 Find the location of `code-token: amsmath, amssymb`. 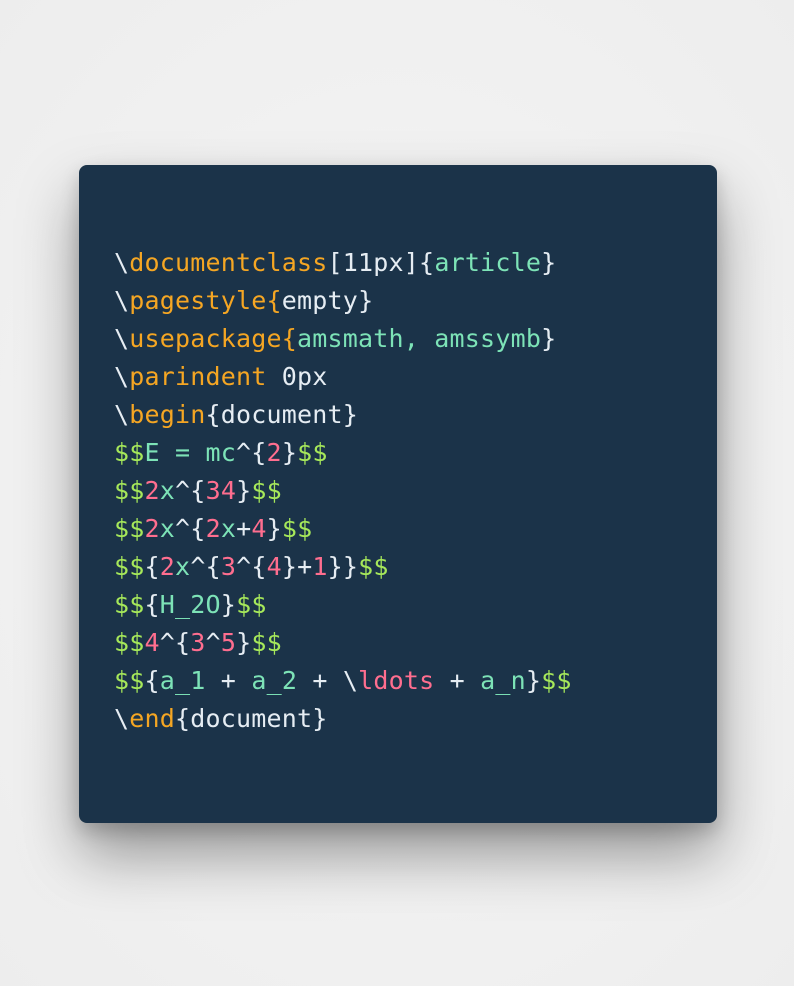

code-token: amsmath, amssymb is located at coordinates (419, 338).